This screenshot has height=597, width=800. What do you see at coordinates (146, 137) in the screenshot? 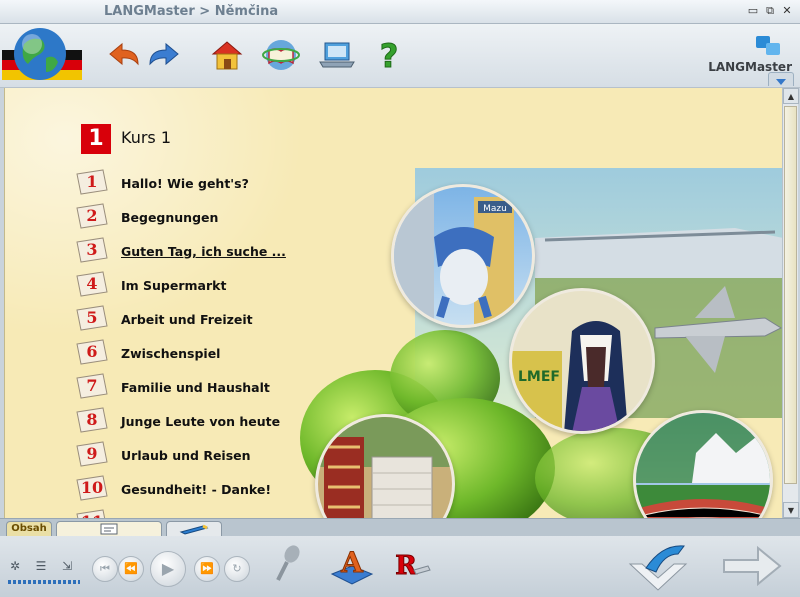
I see `course-title: Kurs 1` at bounding box center [146, 137].